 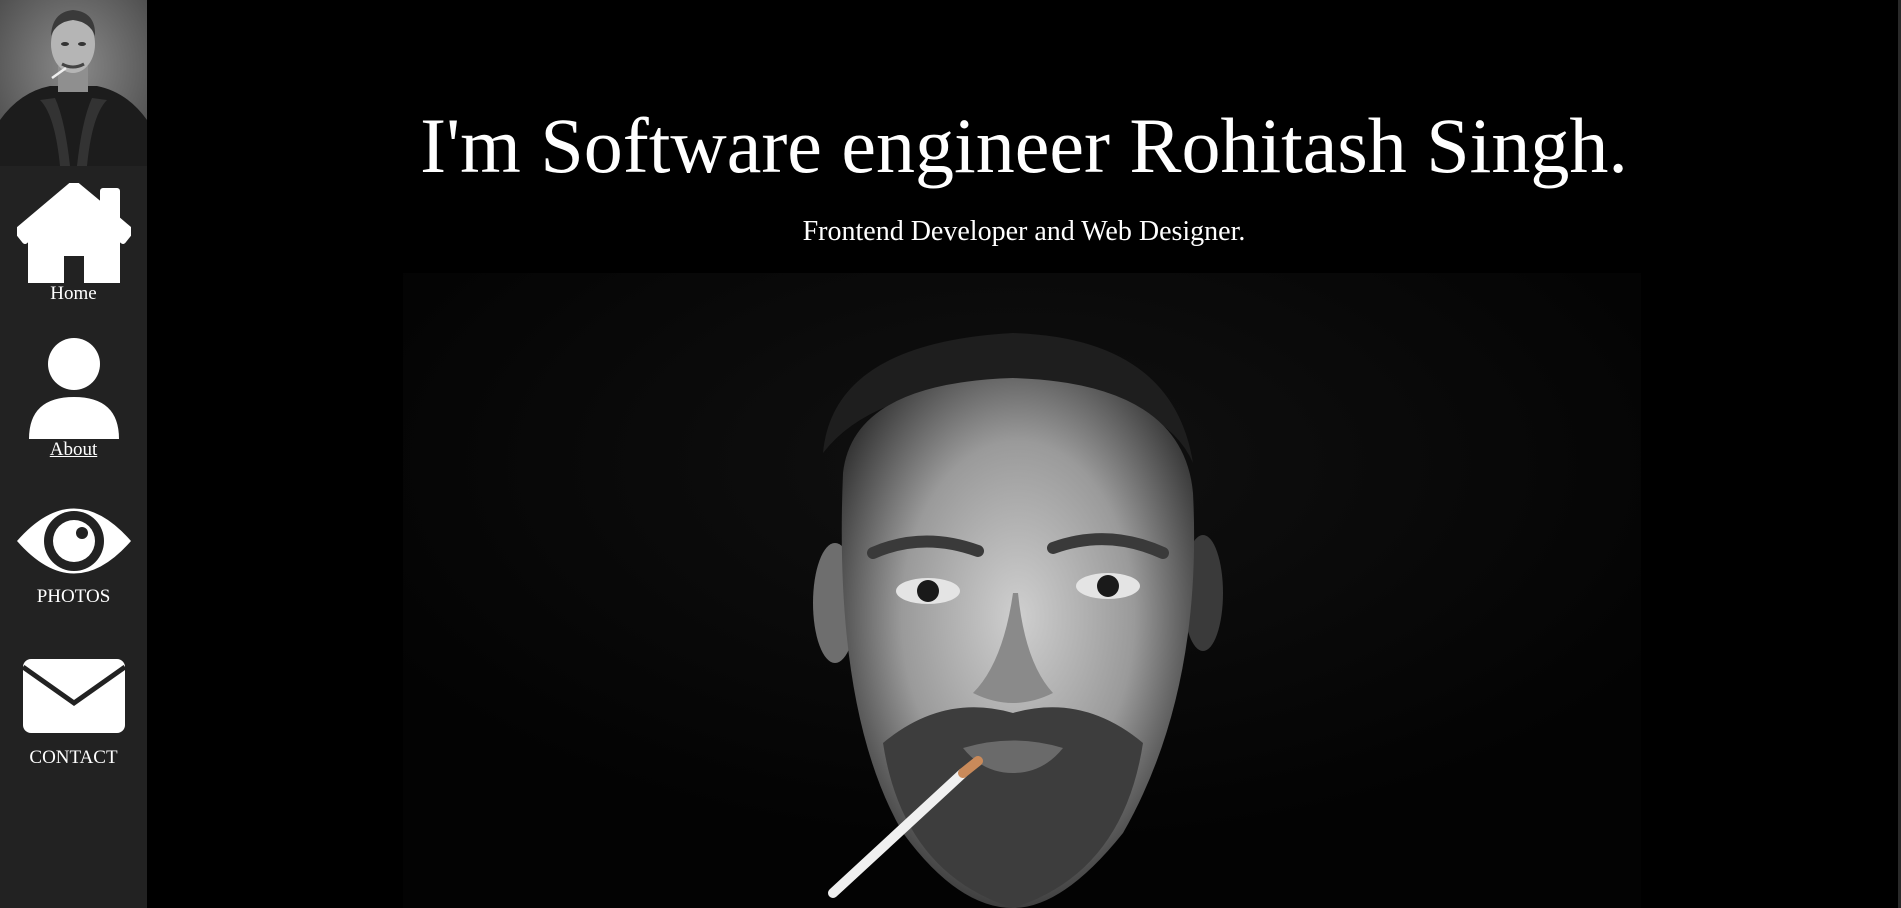 What do you see at coordinates (1024, 145) in the screenshot?
I see `page-title: I'm Software engineer Rohitash Singh.` at bounding box center [1024, 145].